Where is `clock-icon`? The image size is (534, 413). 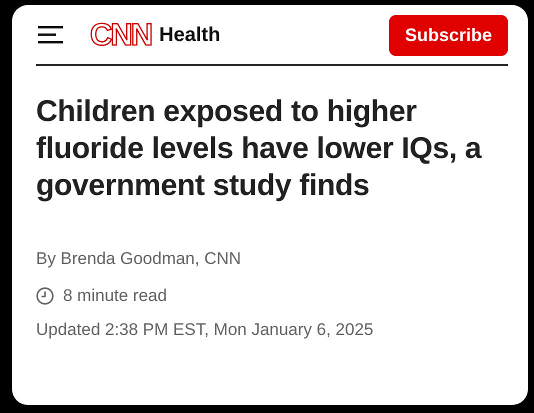 clock-icon is located at coordinates (45, 296).